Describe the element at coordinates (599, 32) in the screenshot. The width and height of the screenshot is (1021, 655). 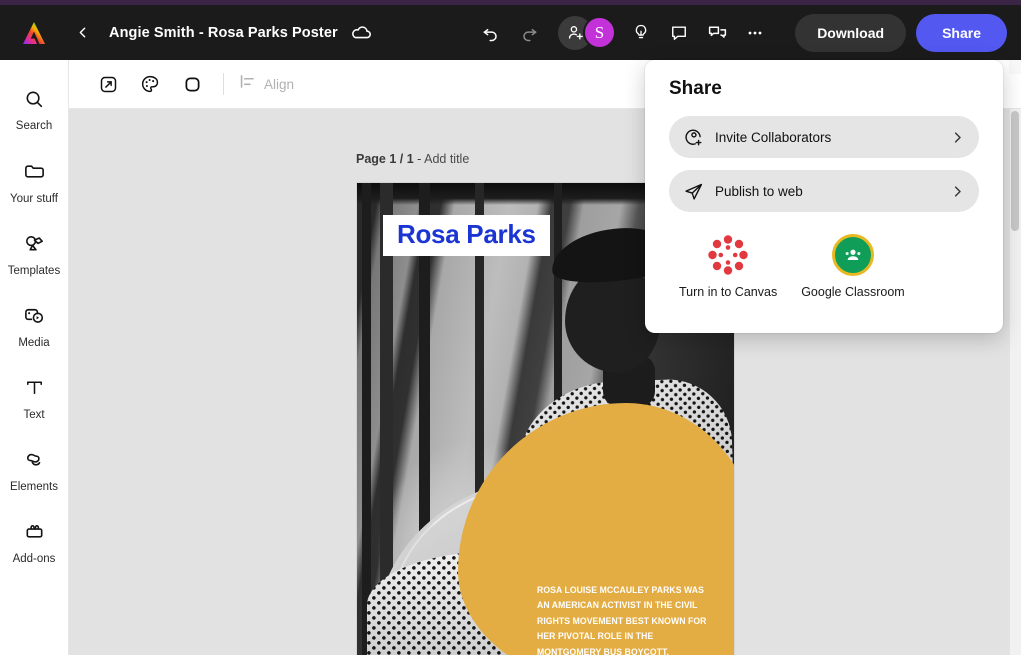
I see `avatar: S` at that location.